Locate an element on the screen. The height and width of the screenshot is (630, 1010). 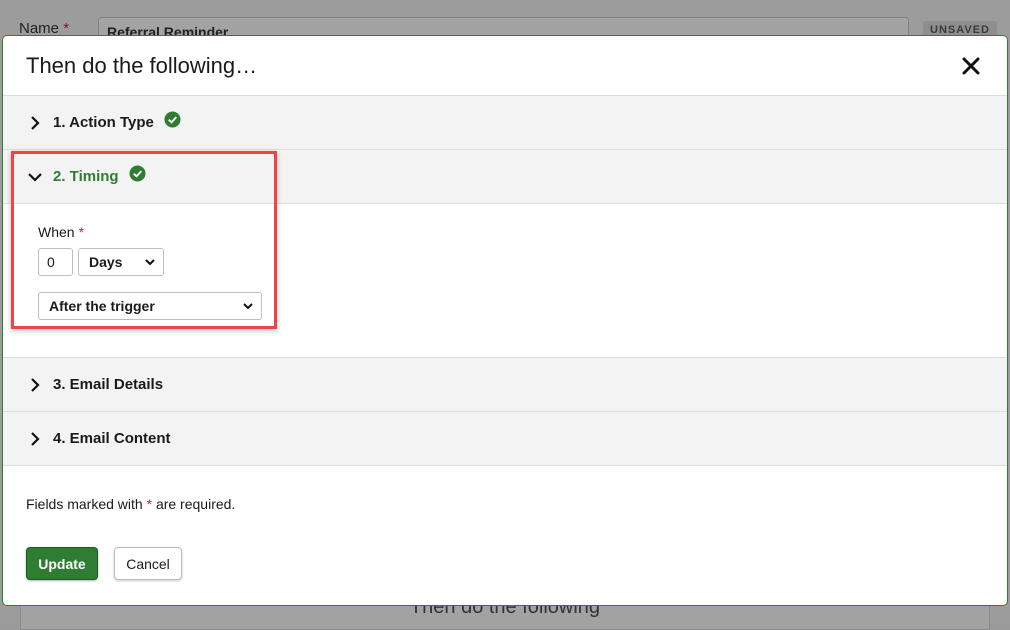
timing-unit-select: Days is located at coordinates (121, 262).